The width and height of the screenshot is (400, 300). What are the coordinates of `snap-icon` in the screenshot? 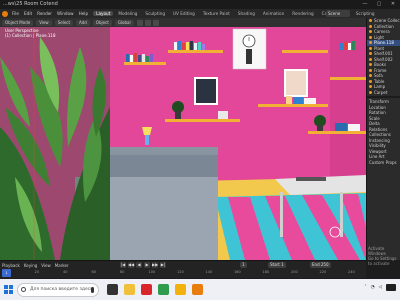 It's located at (147, 22).